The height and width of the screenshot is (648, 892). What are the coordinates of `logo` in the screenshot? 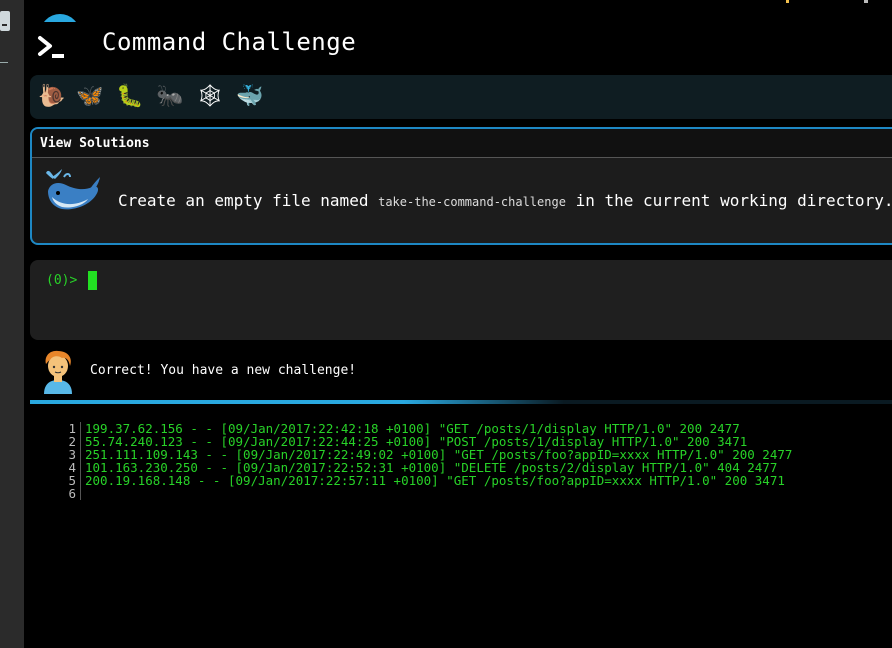 It's located at (60, 38).